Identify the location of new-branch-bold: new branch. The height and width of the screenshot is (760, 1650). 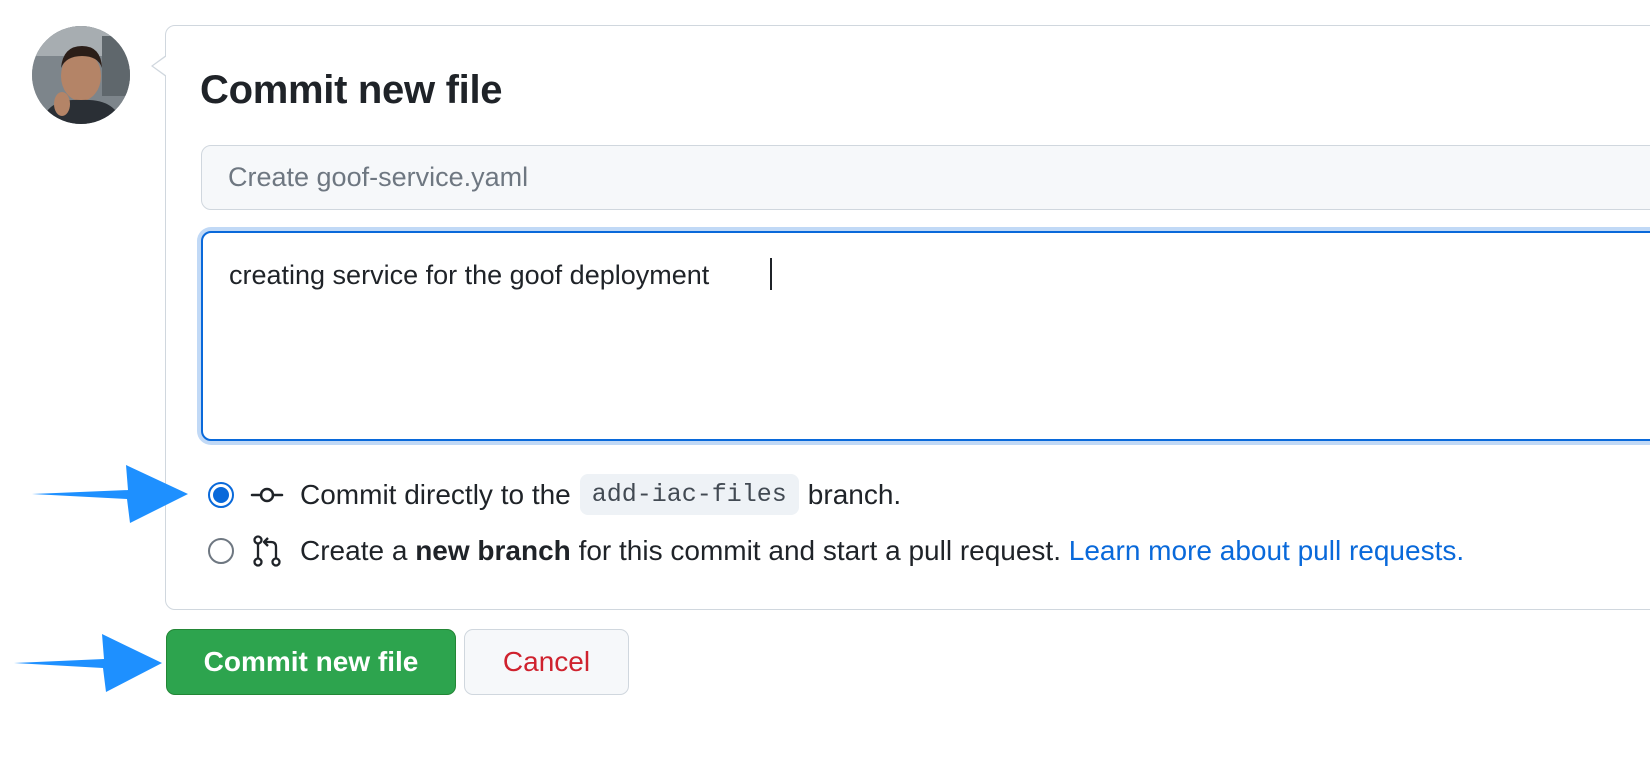
(493, 550).